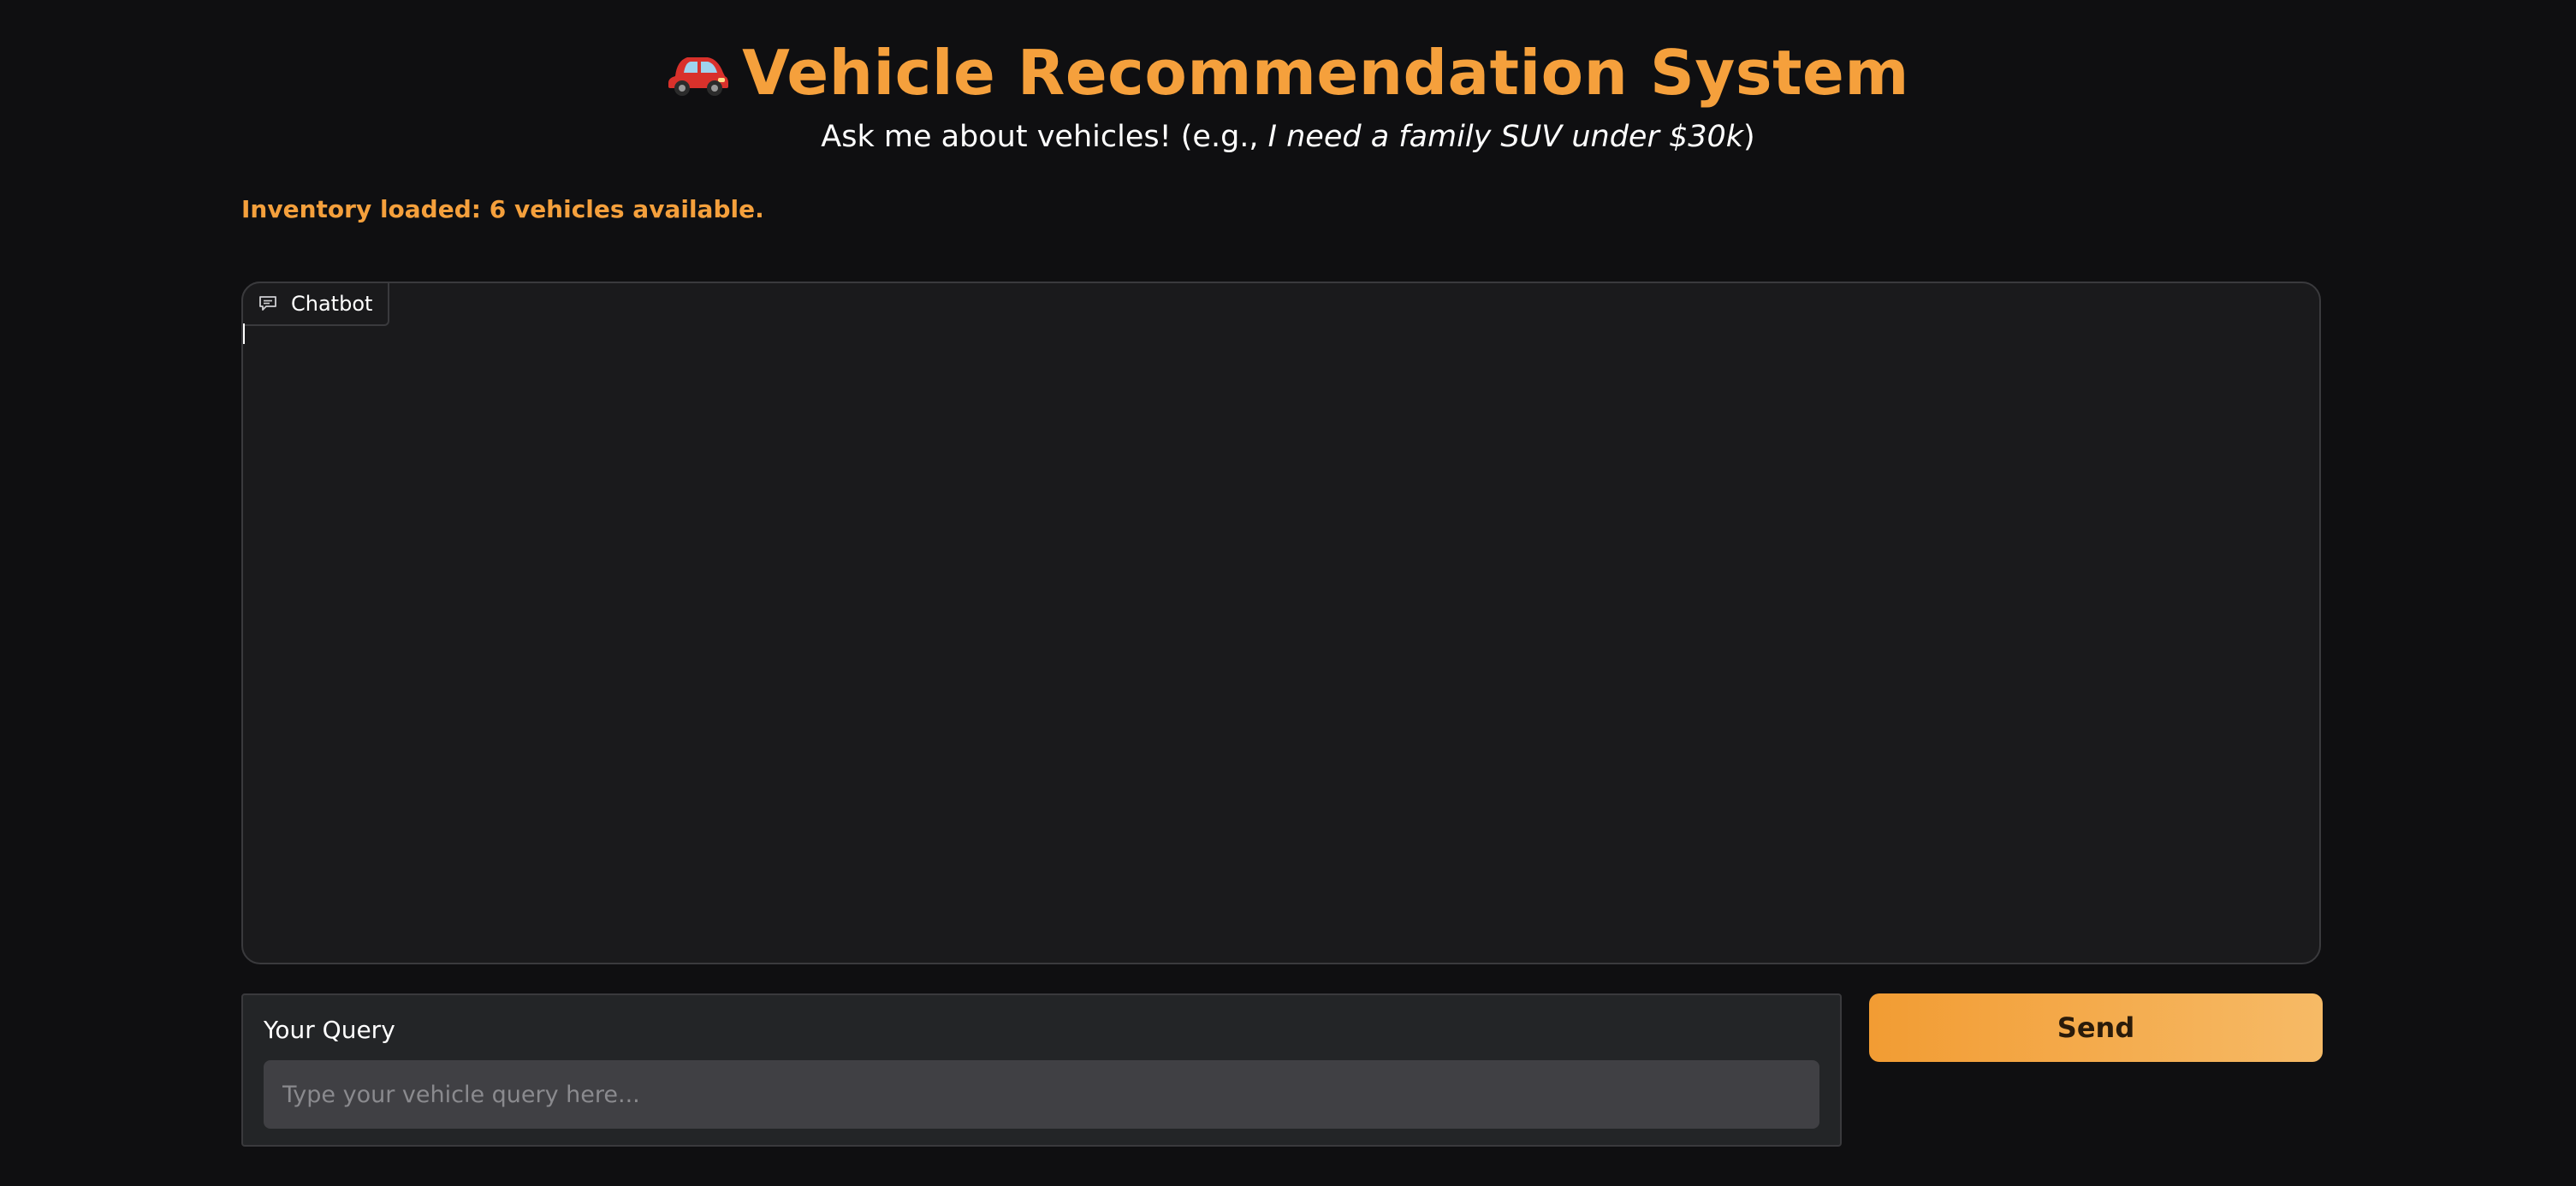  What do you see at coordinates (1325, 73) in the screenshot?
I see `page-title: Vehicle Recommendation System` at bounding box center [1325, 73].